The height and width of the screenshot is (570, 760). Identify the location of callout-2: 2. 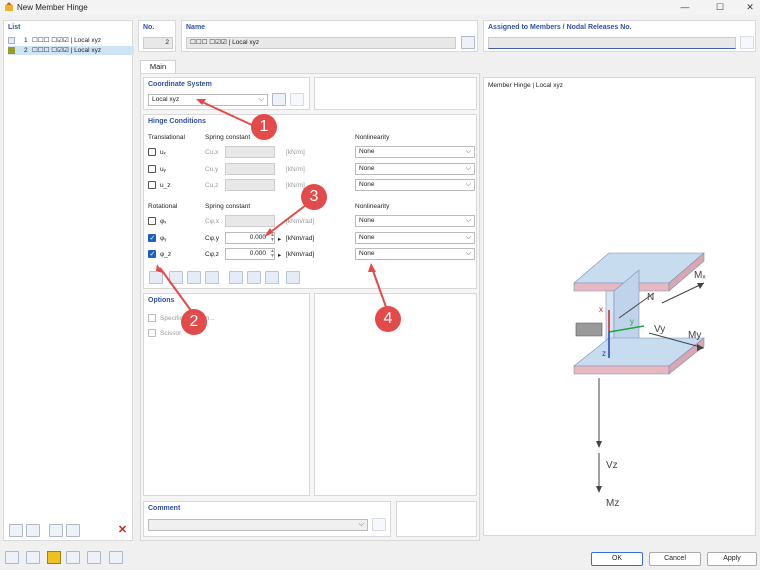
(194, 322).